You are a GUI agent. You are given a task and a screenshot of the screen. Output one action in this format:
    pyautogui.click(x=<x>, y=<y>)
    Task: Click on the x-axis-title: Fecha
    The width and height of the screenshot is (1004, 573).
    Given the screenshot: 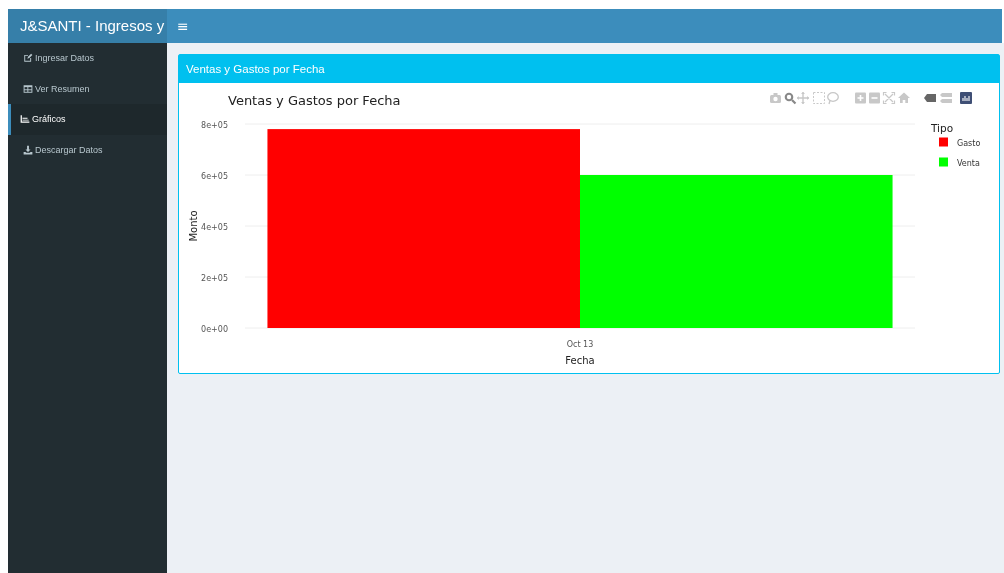 What is the action you would take?
    pyautogui.click(x=580, y=360)
    